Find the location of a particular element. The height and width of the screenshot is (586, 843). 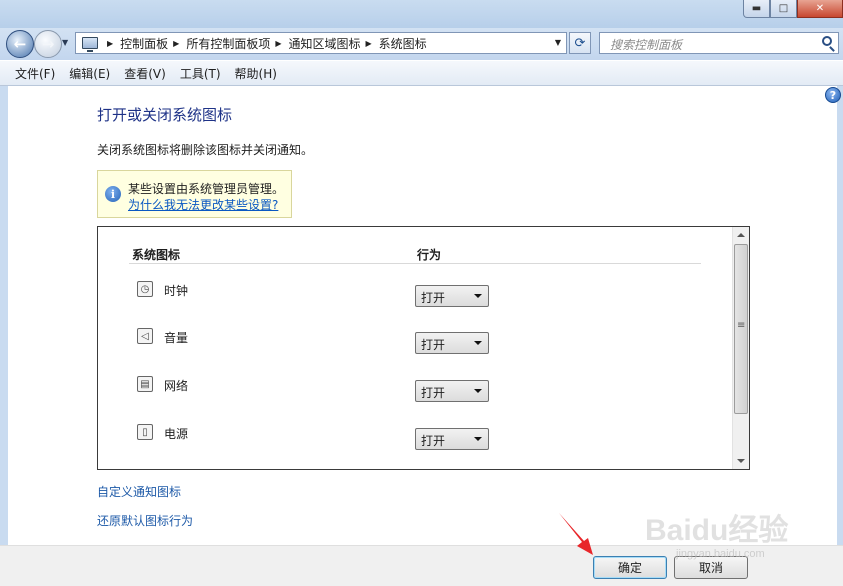

help-icon: ? is located at coordinates (833, 95).